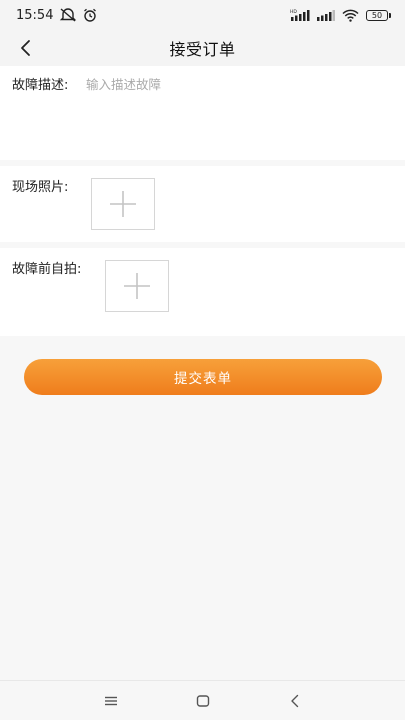 The height and width of the screenshot is (720, 405). What do you see at coordinates (40, 85) in the screenshot?
I see `description-label: 故障描述:` at bounding box center [40, 85].